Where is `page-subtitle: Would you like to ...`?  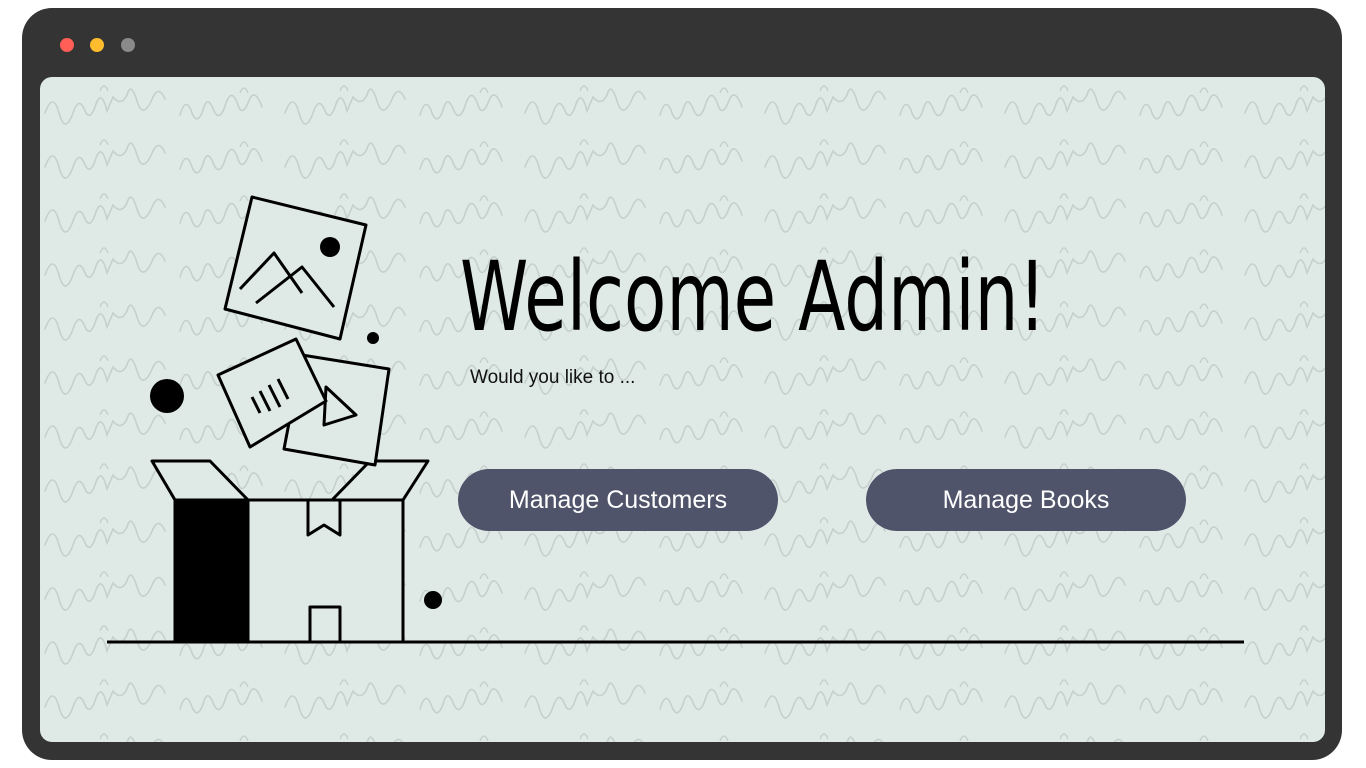
page-subtitle: Would you like to ... is located at coordinates (553, 377).